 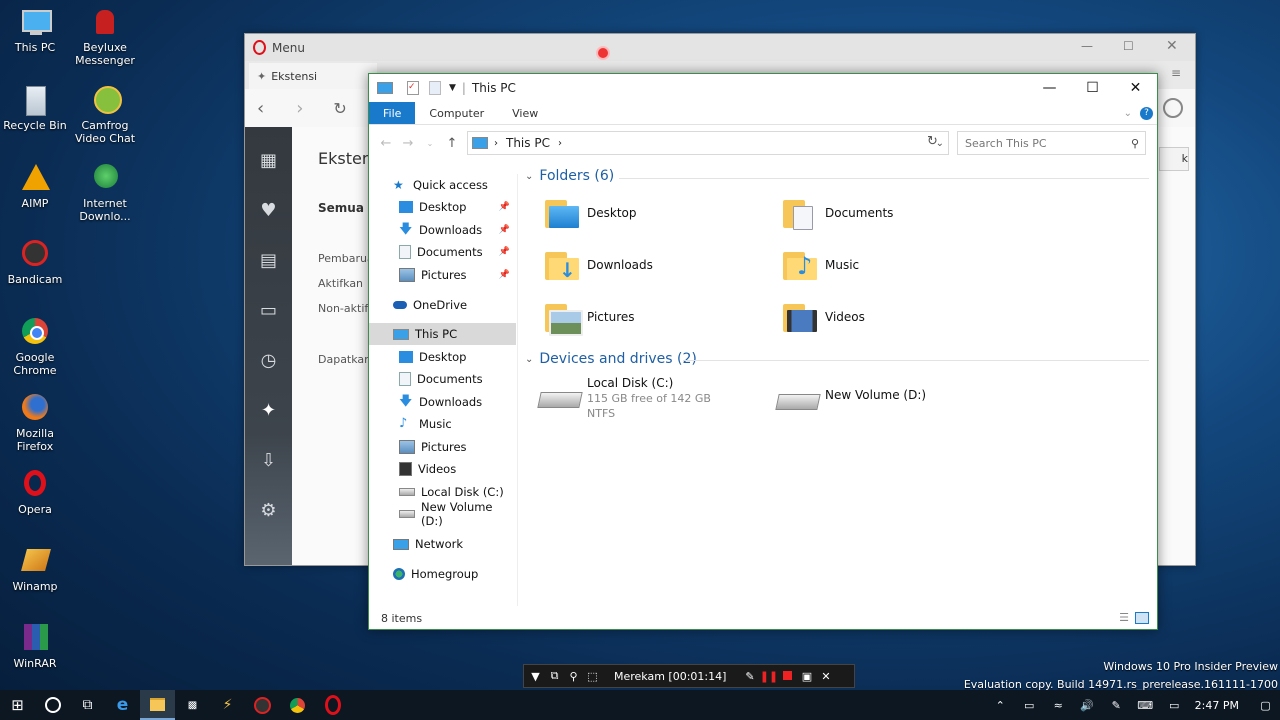 What do you see at coordinates (590, 318) in the screenshot?
I see `folder-pictures: Pictures` at bounding box center [590, 318].